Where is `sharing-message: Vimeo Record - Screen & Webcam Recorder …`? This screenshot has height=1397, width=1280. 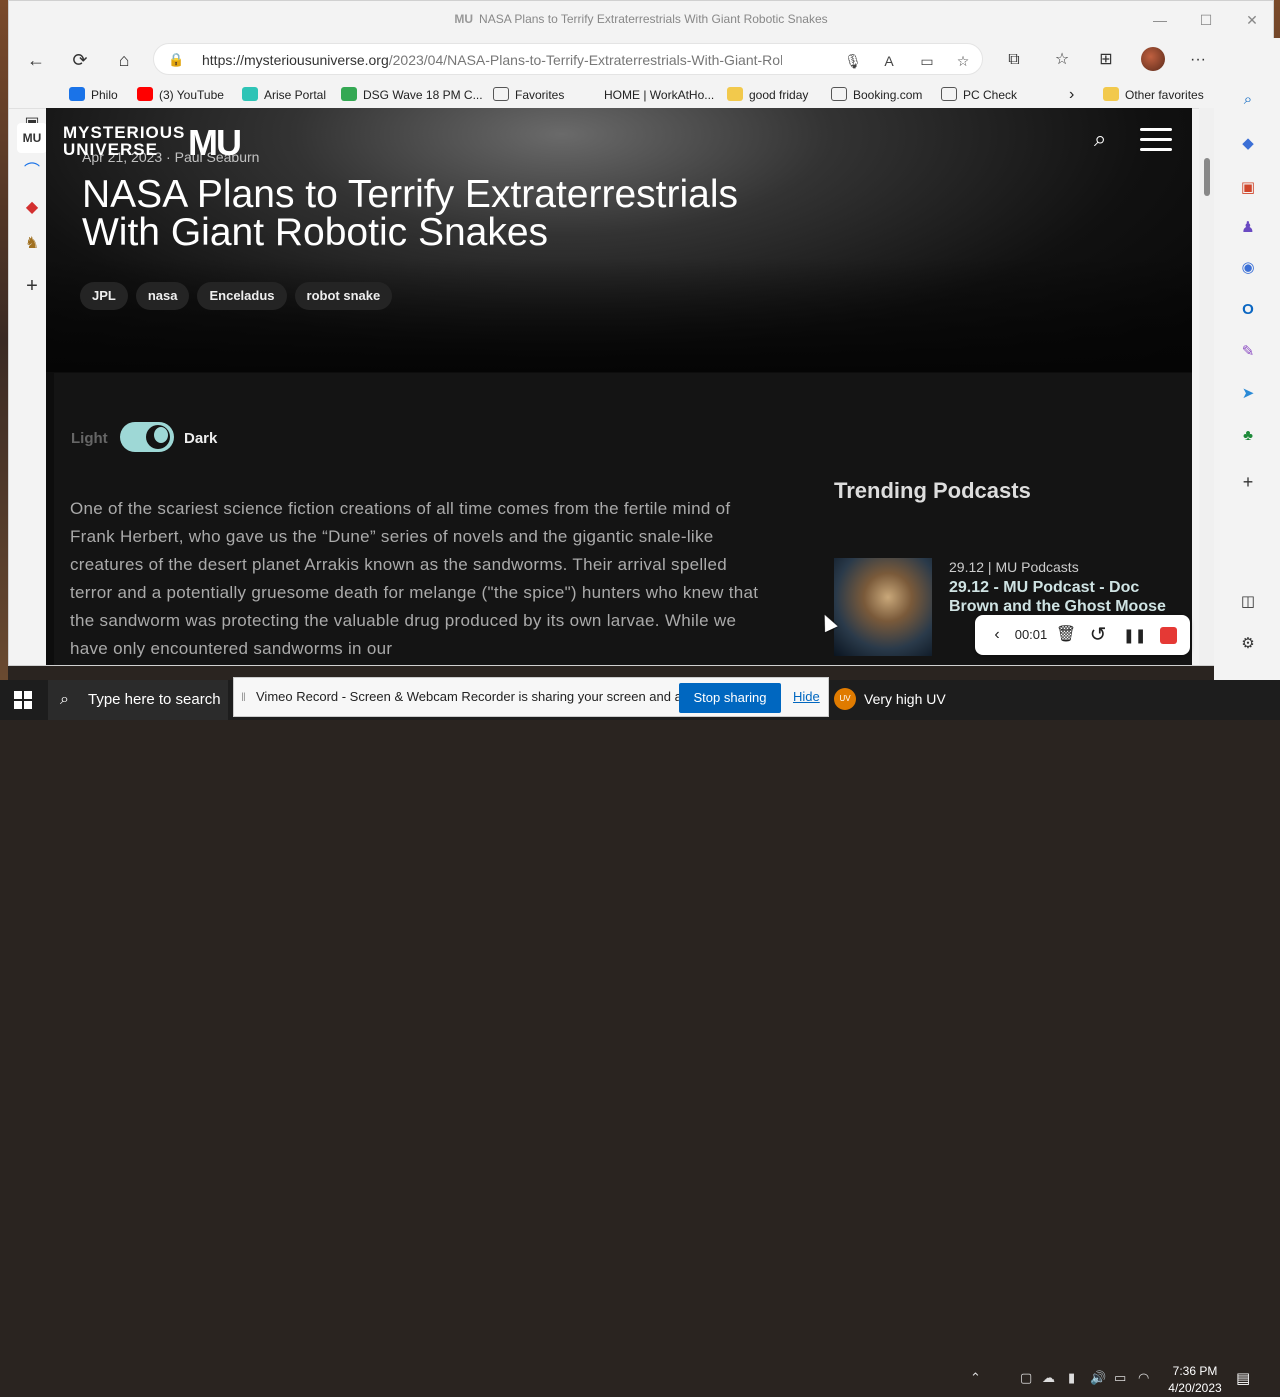
sharing-message: Vimeo Record - Screen & Webcam Recorder … is located at coordinates (483, 696).